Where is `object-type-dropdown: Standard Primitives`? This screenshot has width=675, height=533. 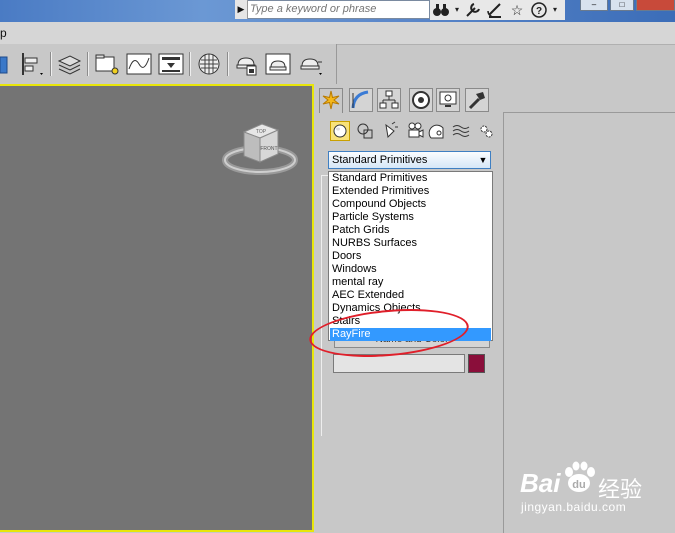
object-type-dropdown: Standard Primitives is located at coordinates (409, 160).